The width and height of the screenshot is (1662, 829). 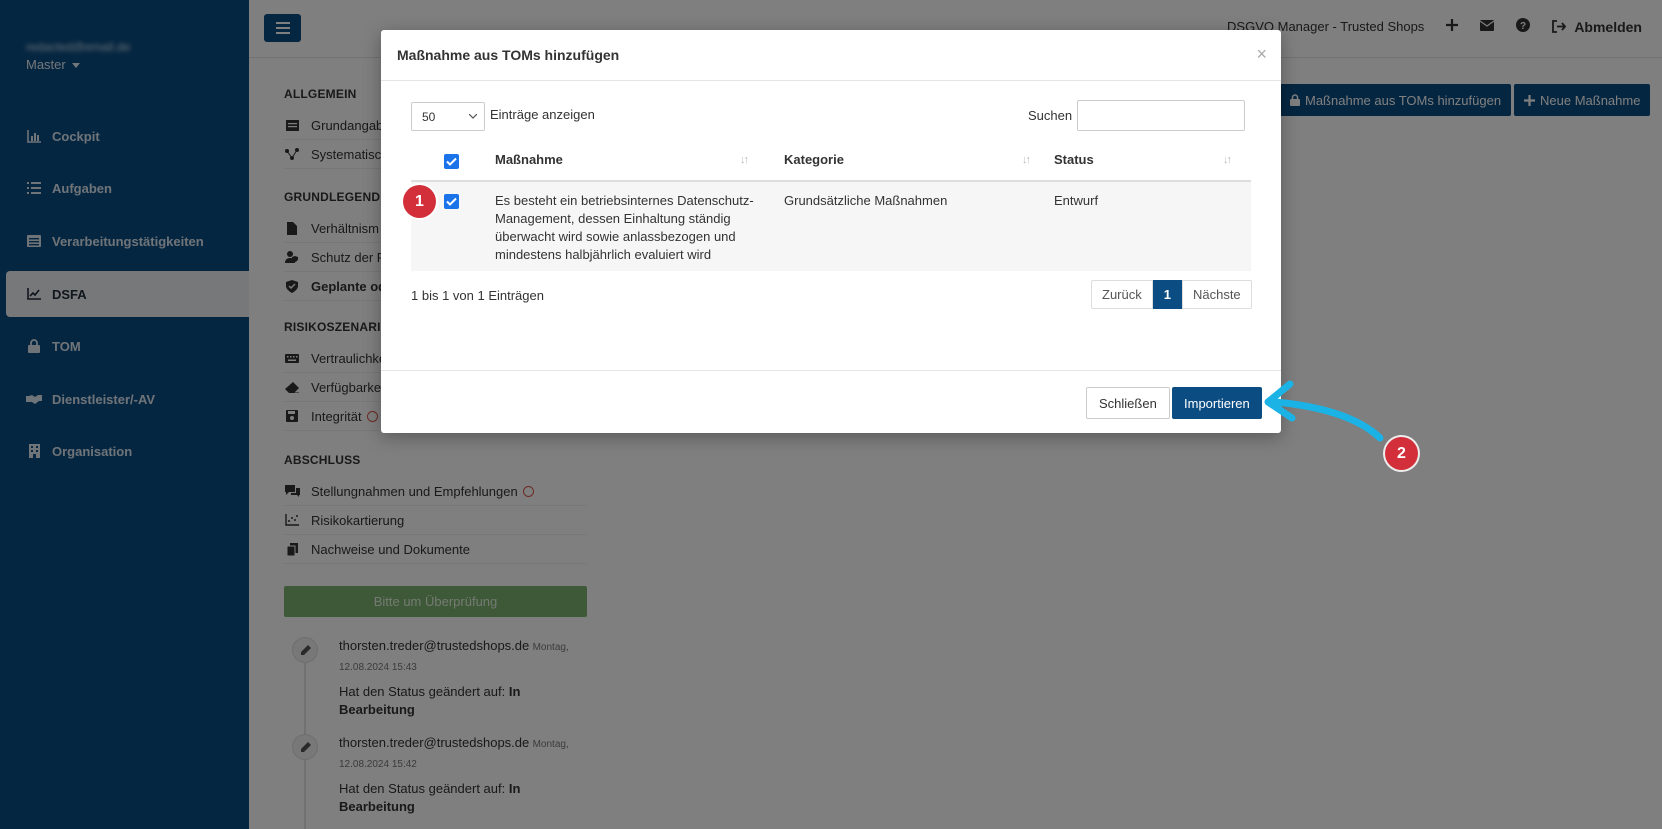 I want to click on step-badge-1: 1, so click(x=419, y=201).